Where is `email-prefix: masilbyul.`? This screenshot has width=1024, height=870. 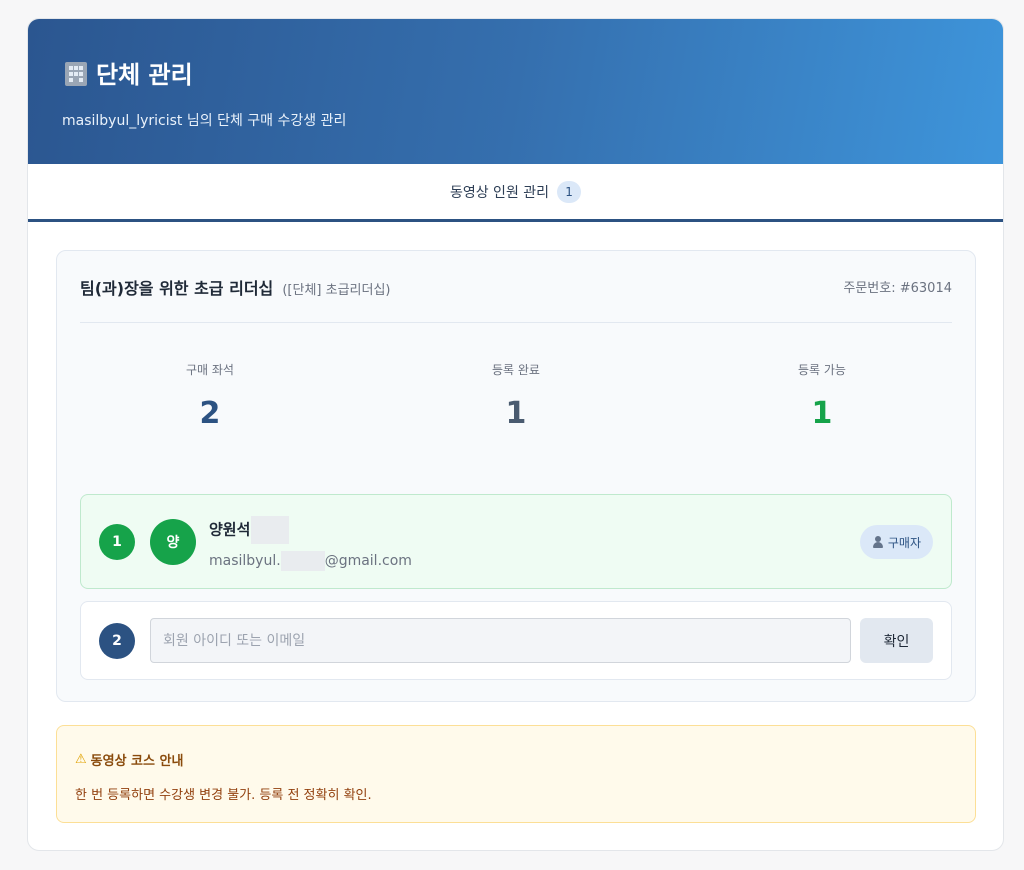
email-prefix: masilbyul. is located at coordinates (245, 561).